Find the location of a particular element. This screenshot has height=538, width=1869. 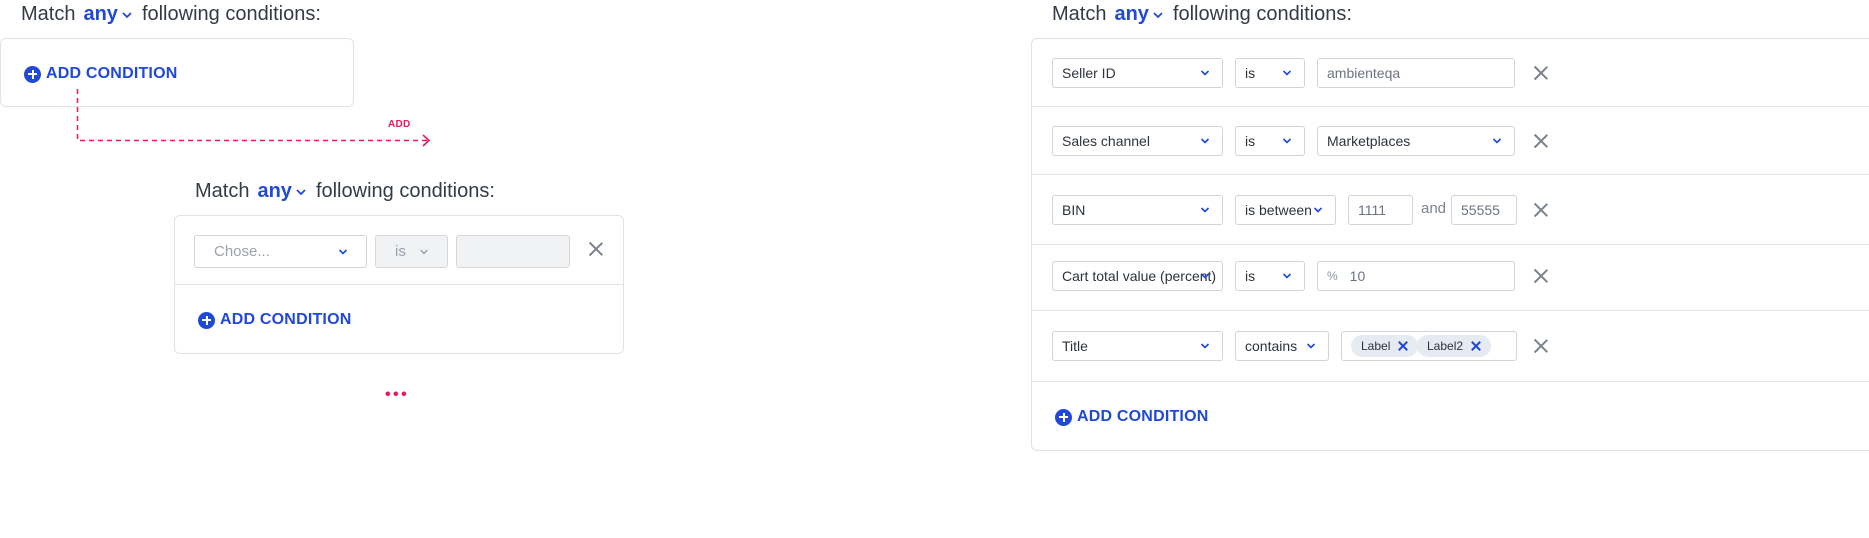

field-select: Seller ID is located at coordinates (1137, 73).